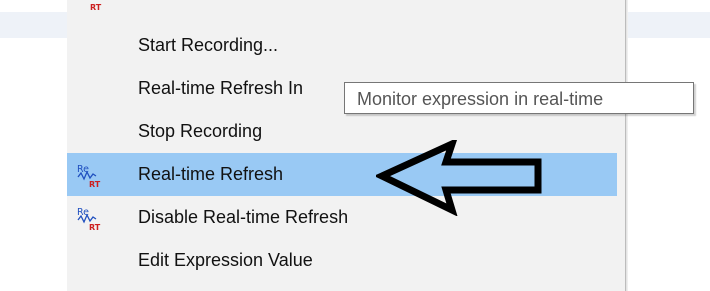 The height and width of the screenshot is (291, 710). Describe the element at coordinates (221, 88) in the screenshot. I see `menu-item-label: Real-time Refresh In` at that location.